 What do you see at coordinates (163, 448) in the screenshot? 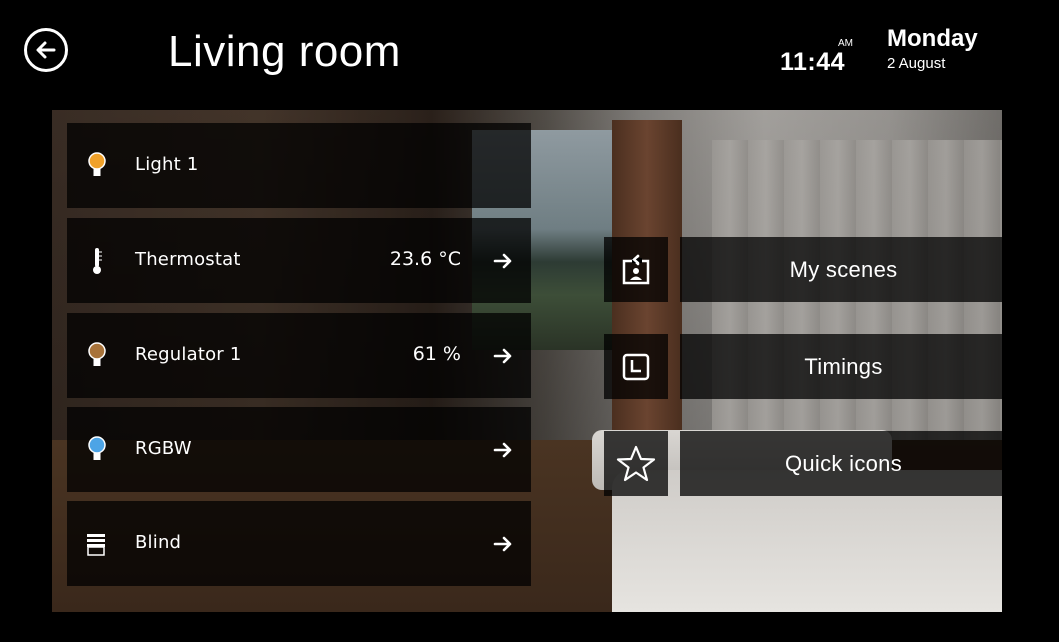
I see `device-label: RGBW` at bounding box center [163, 448].